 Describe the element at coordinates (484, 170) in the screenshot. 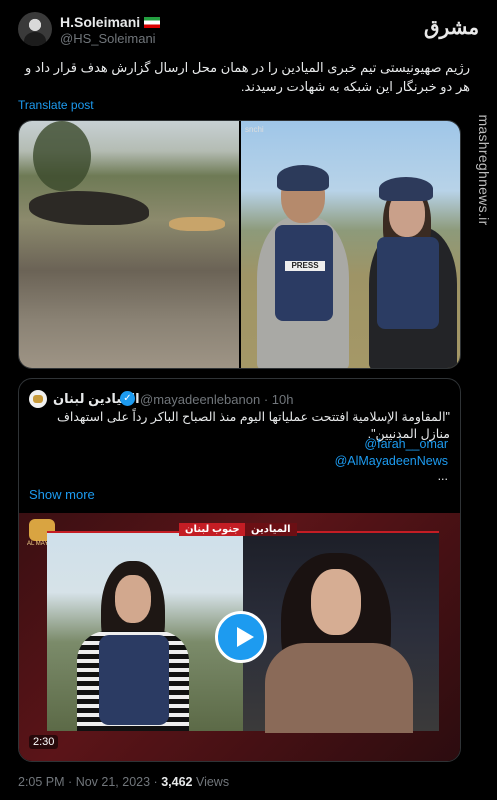

I see `watermark: mashreghnews.ir` at that location.